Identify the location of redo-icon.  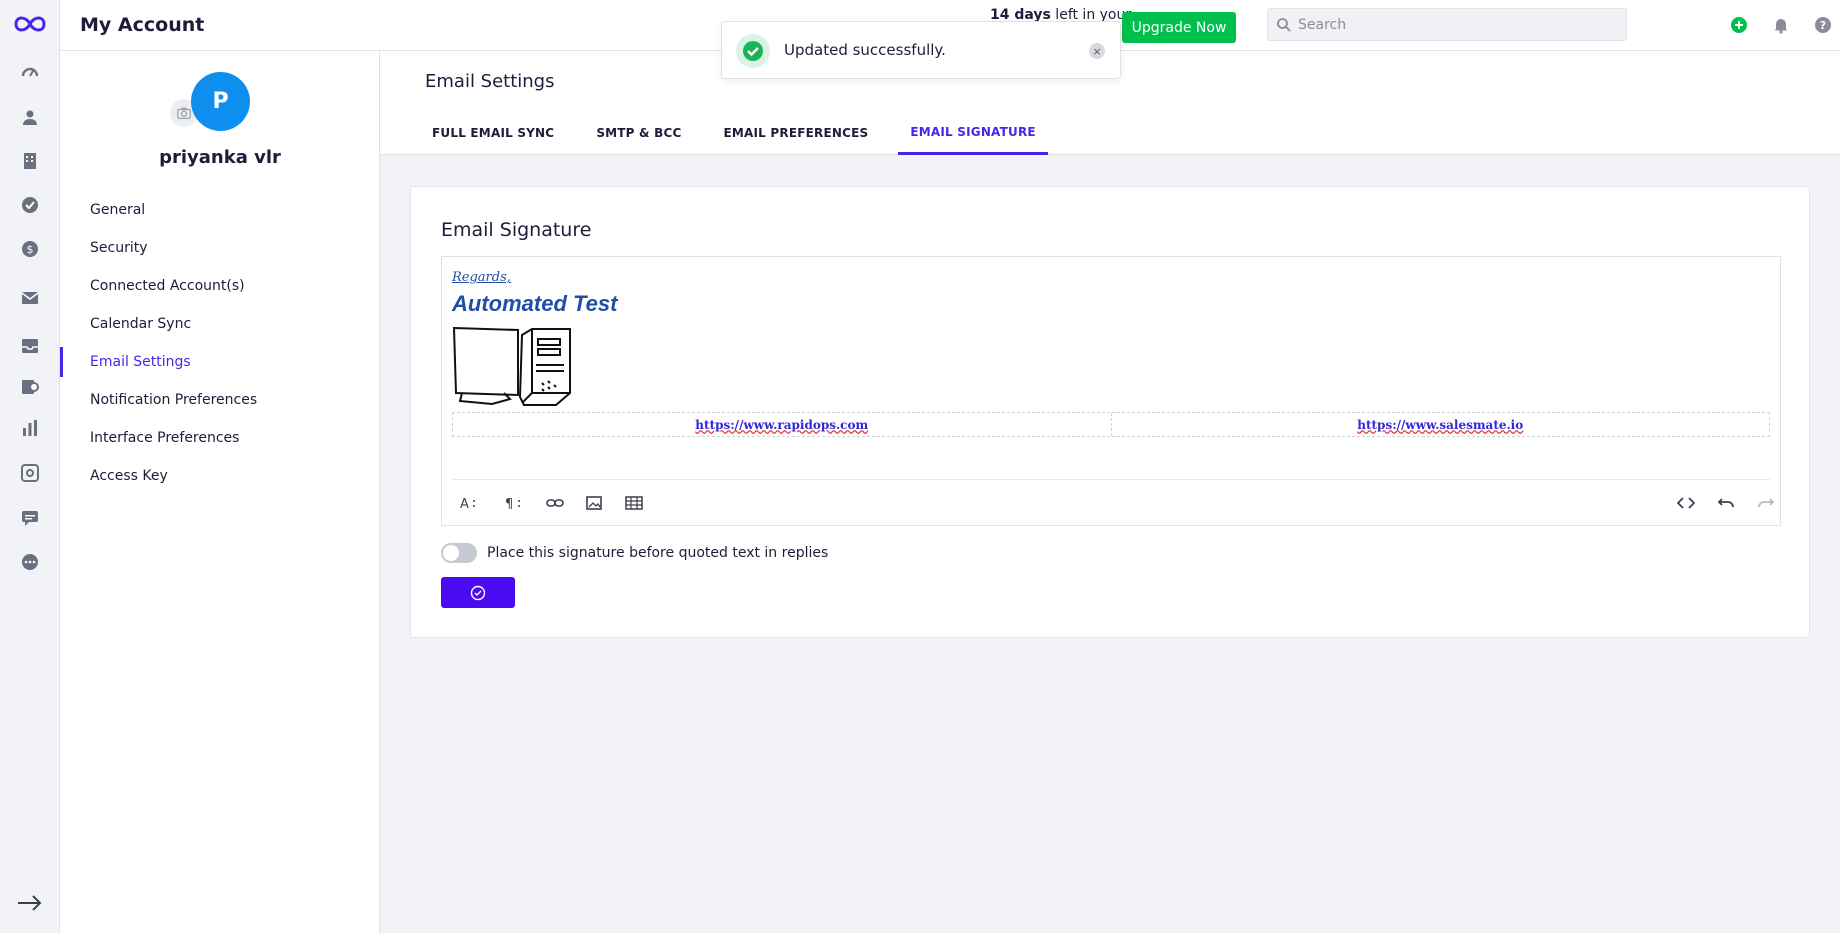
(1766, 503).